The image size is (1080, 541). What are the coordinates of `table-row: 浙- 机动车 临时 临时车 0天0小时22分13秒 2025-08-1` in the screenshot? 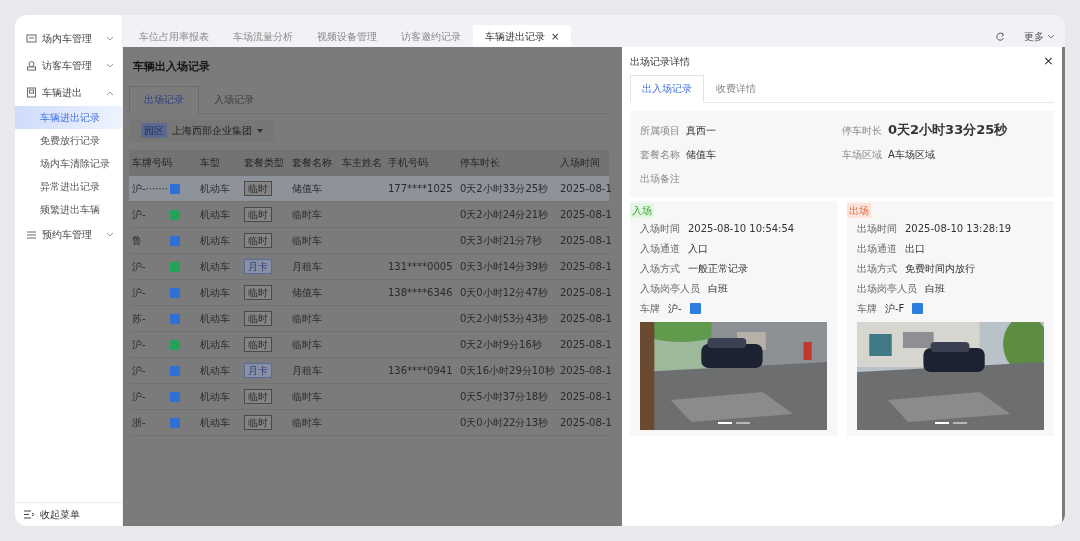 It's located at (369, 422).